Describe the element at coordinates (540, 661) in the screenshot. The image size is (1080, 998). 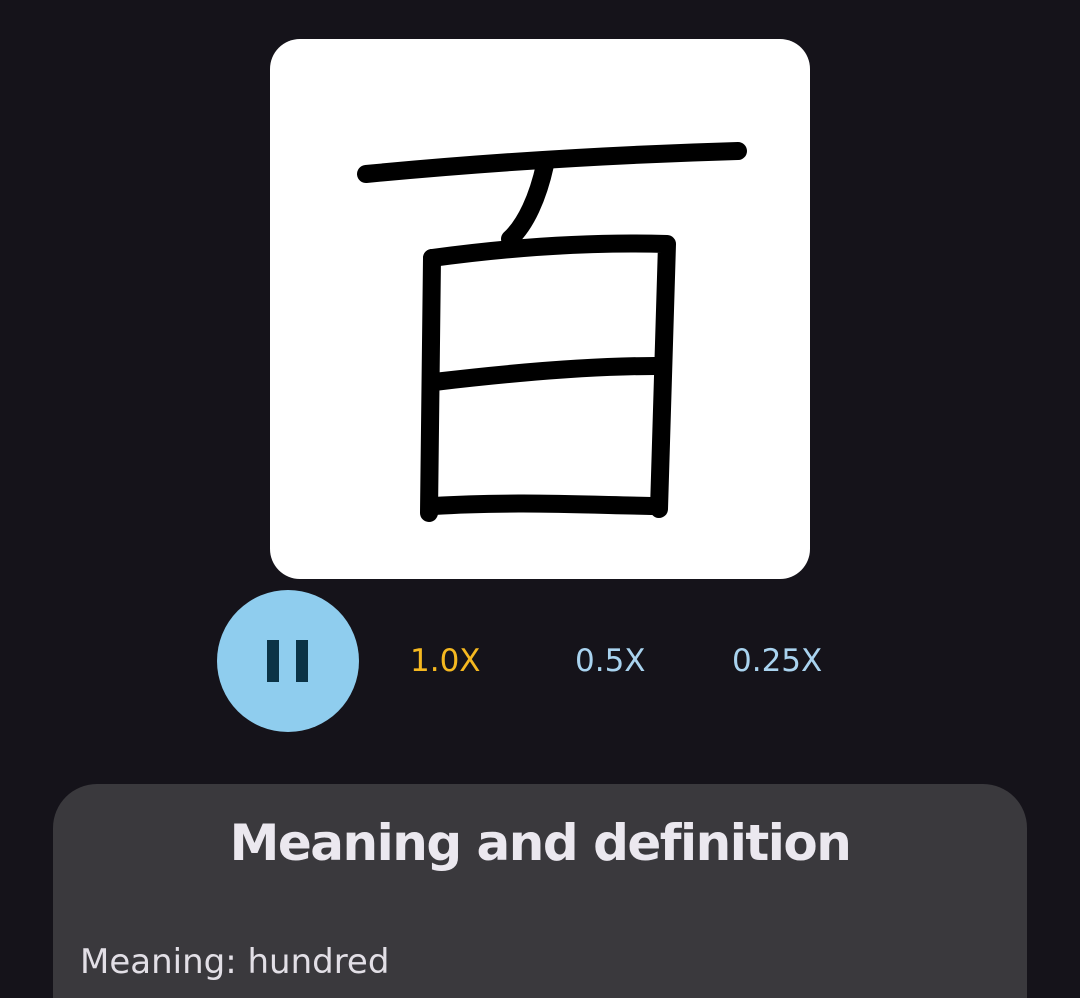
I see `playback-controls: 1.0X 0.5X 0.25X` at that location.